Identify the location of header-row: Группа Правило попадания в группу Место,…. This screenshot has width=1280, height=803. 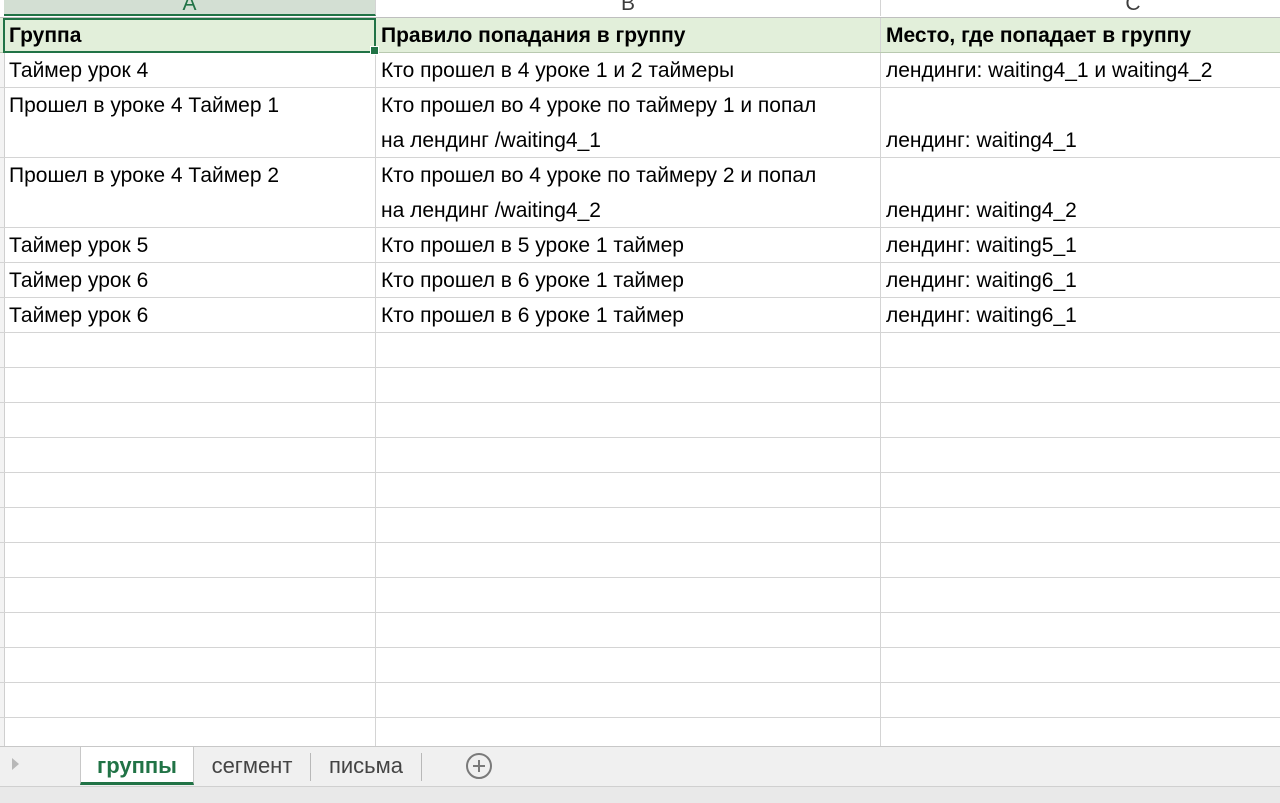
(640, 35).